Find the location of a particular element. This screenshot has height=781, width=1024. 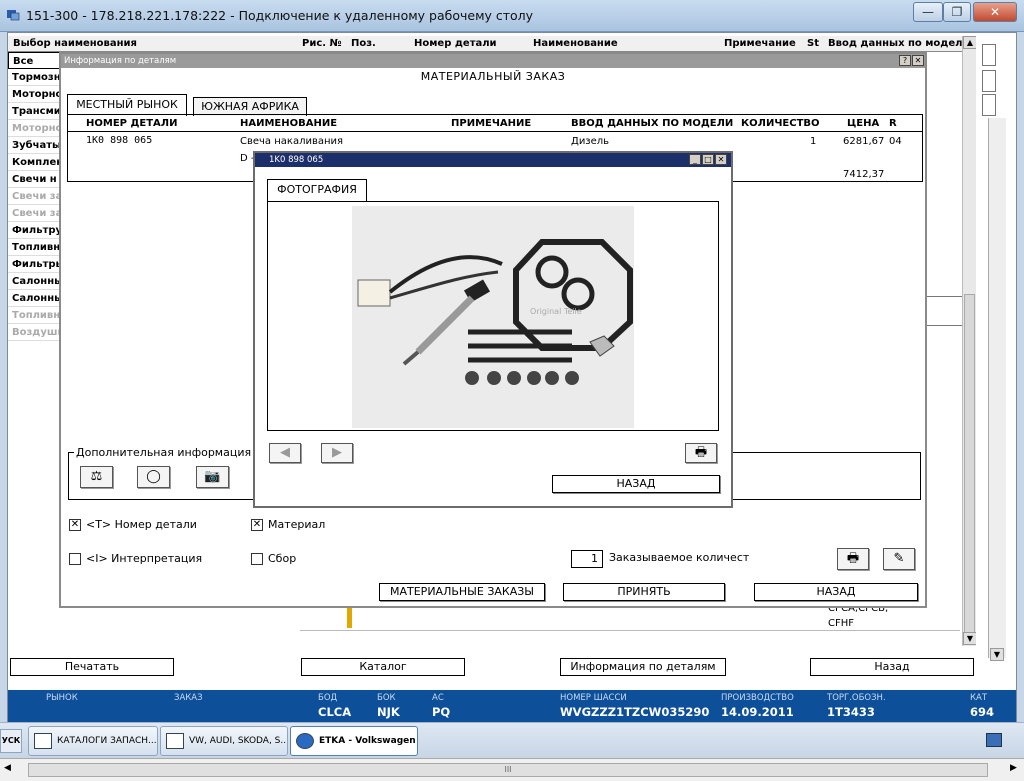

status-production-value: 14.09.2011 is located at coordinates (757, 712).